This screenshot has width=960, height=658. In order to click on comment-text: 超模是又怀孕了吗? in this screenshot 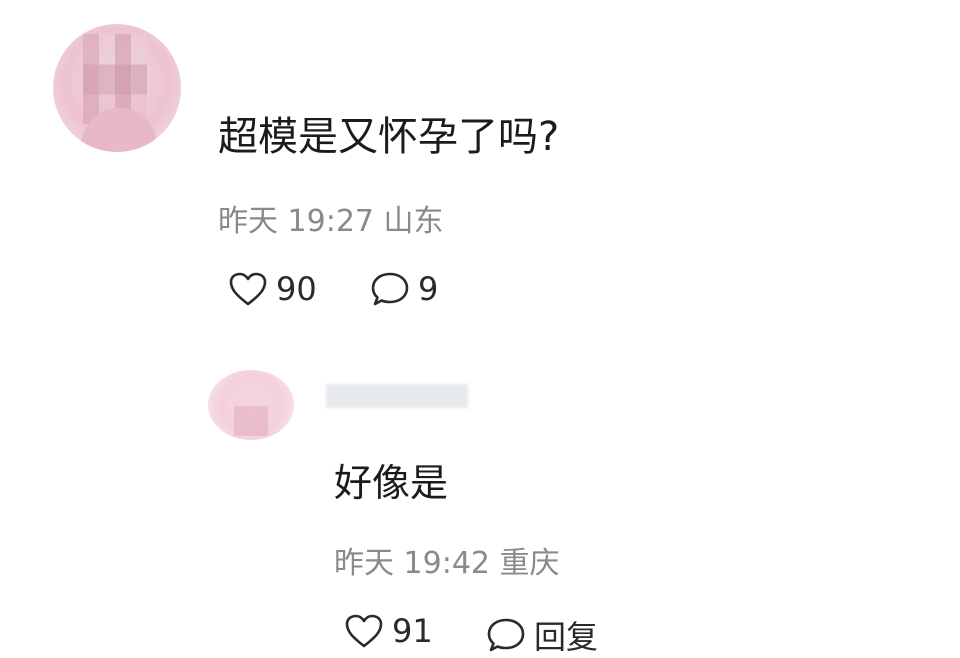, I will do `click(389, 137)`.